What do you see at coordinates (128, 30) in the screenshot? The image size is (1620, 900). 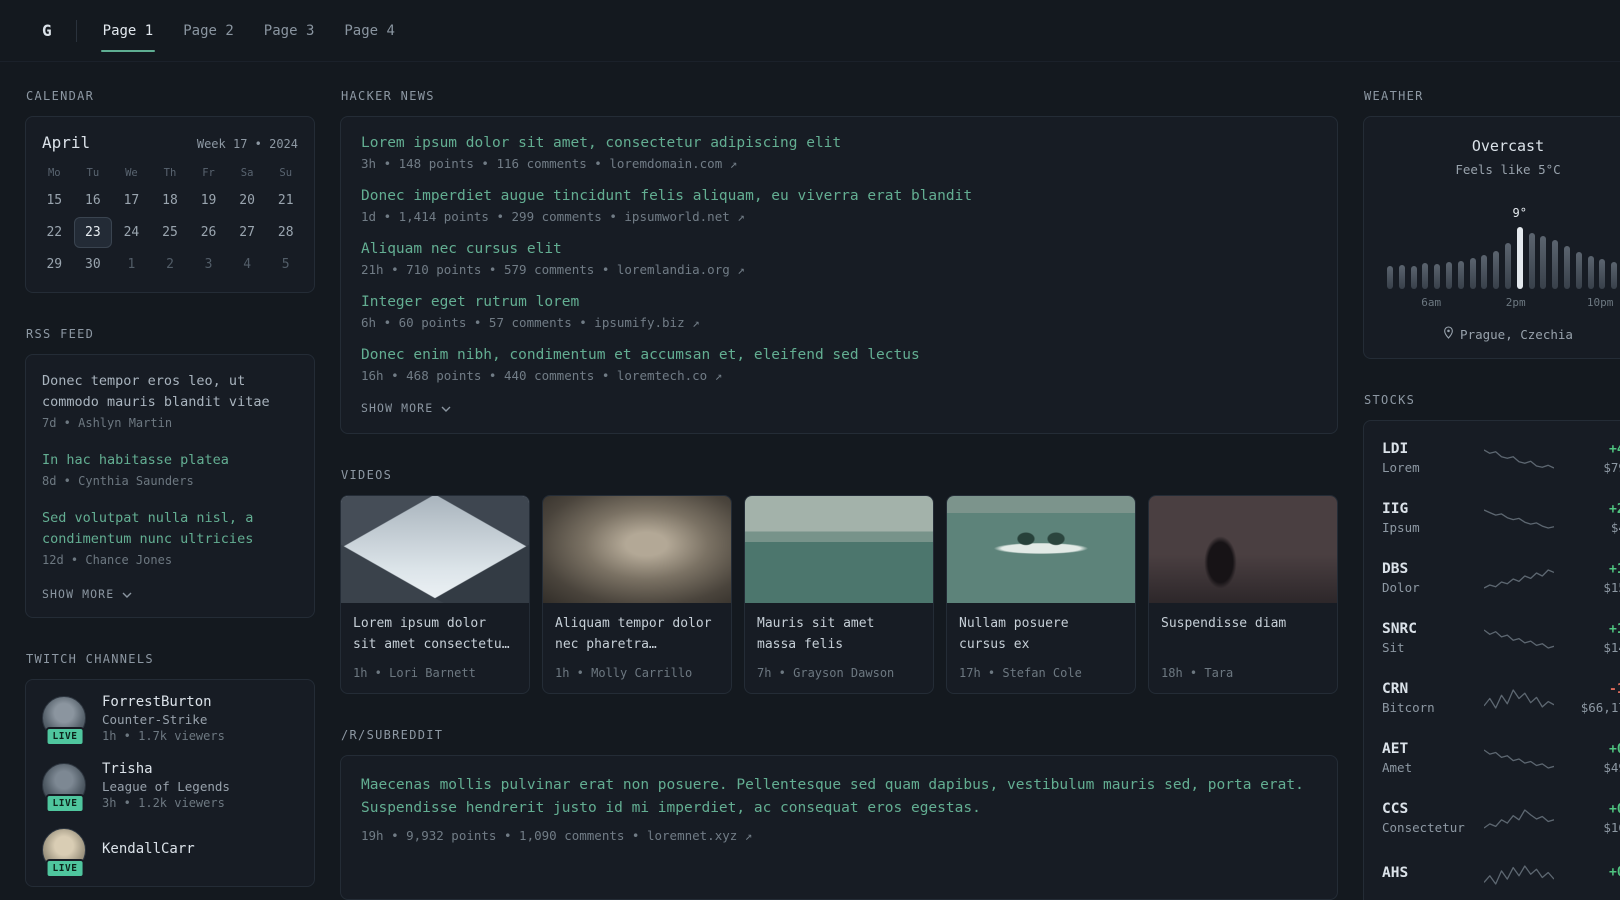 I see `tab-page-1: Page 1` at bounding box center [128, 30].